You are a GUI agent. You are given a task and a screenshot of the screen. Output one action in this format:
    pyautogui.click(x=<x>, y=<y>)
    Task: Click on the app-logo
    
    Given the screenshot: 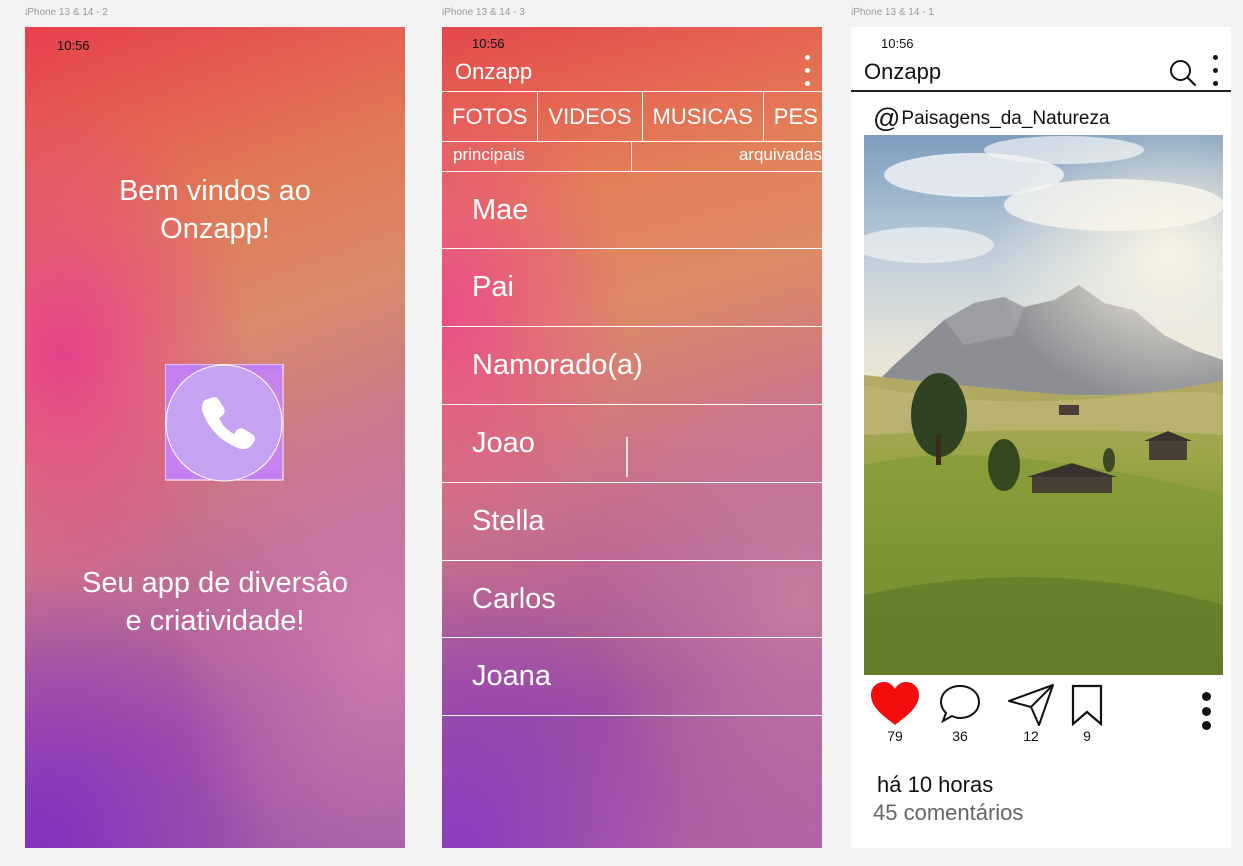 What is the action you would take?
    pyautogui.click(x=224, y=423)
    